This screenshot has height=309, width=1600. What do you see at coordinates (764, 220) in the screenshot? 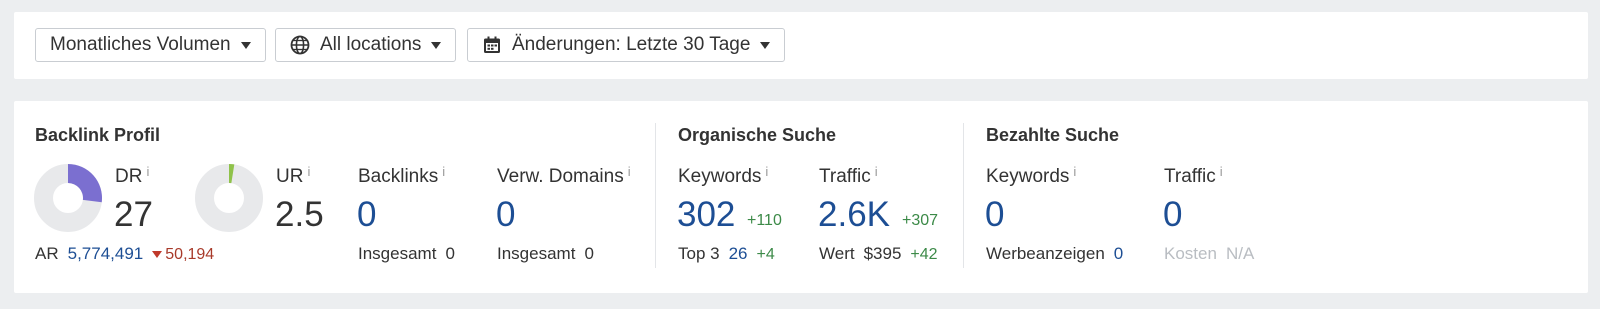
I see `organic-keywords-delta: +110` at bounding box center [764, 220].